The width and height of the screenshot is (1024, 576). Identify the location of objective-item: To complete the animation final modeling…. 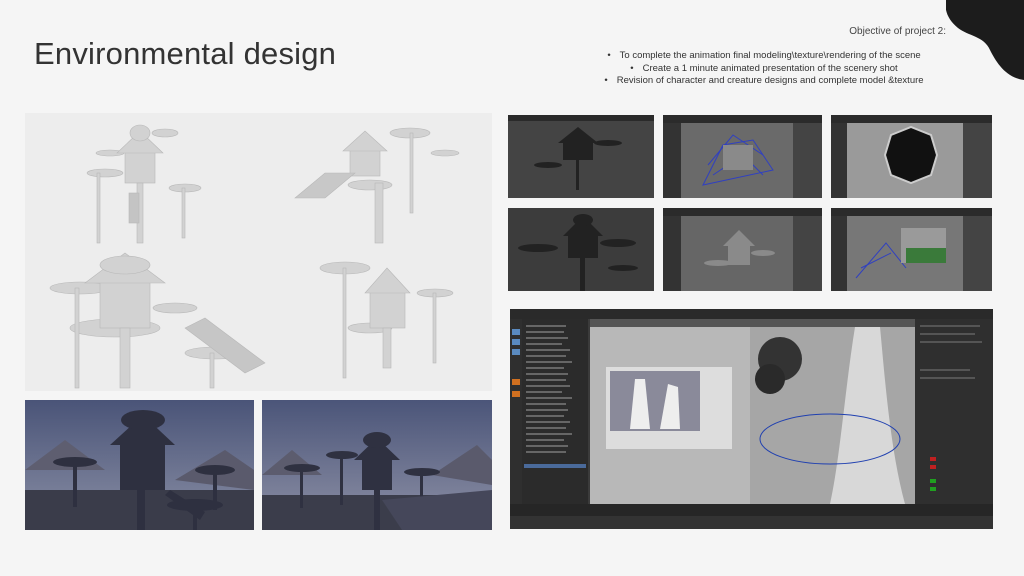
(764, 56).